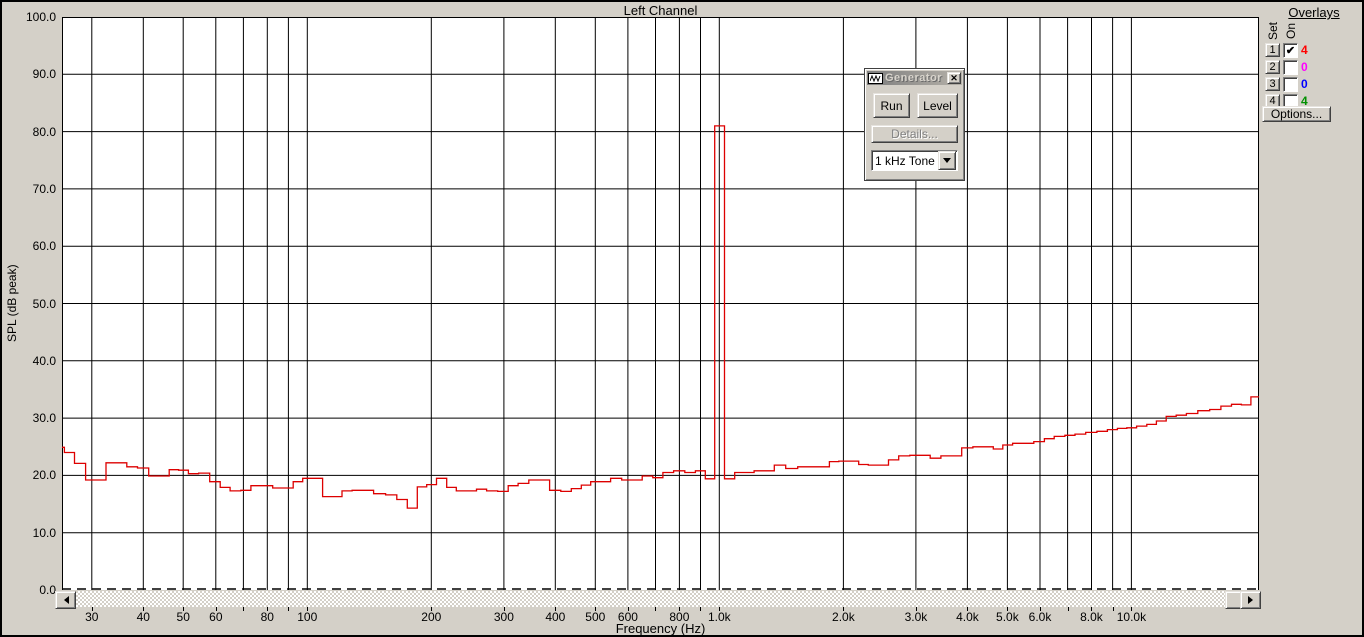 This screenshot has width=1364, height=637. Describe the element at coordinates (44, 532) in the screenshot. I see `y-tick-label: 10.0` at that location.